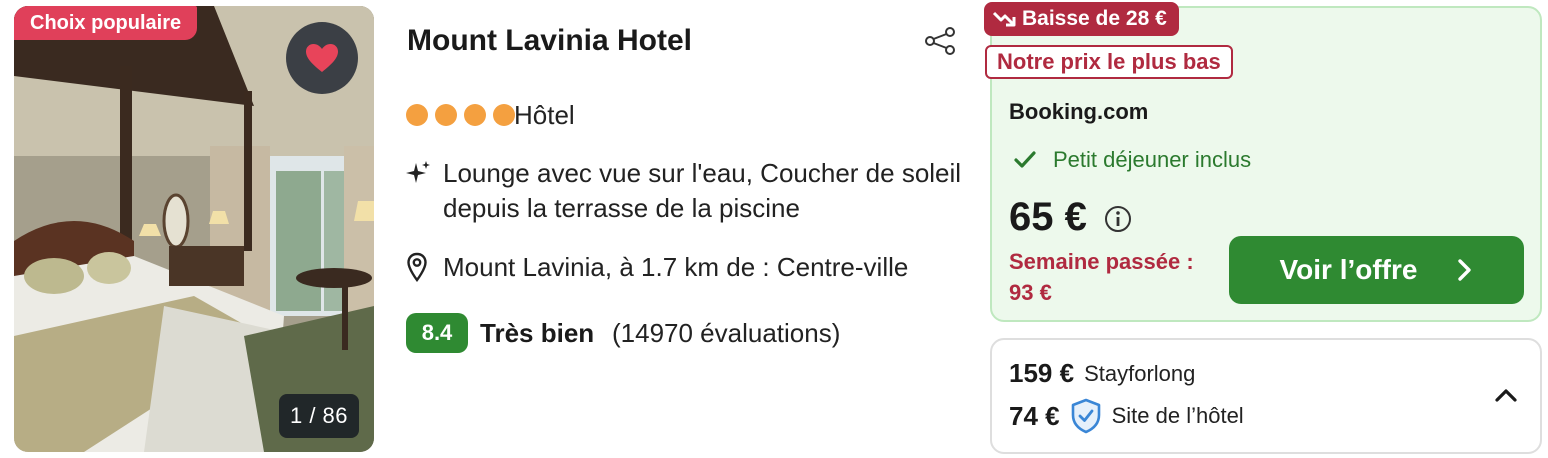  I want to click on other-offer-provider: Stayforlong, so click(1140, 373).